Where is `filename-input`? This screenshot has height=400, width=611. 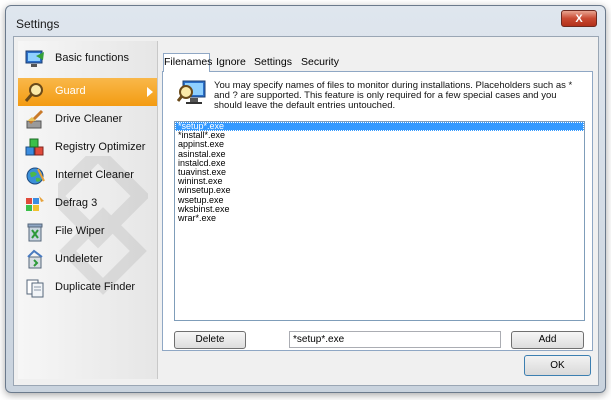
filename-input is located at coordinates (395, 339).